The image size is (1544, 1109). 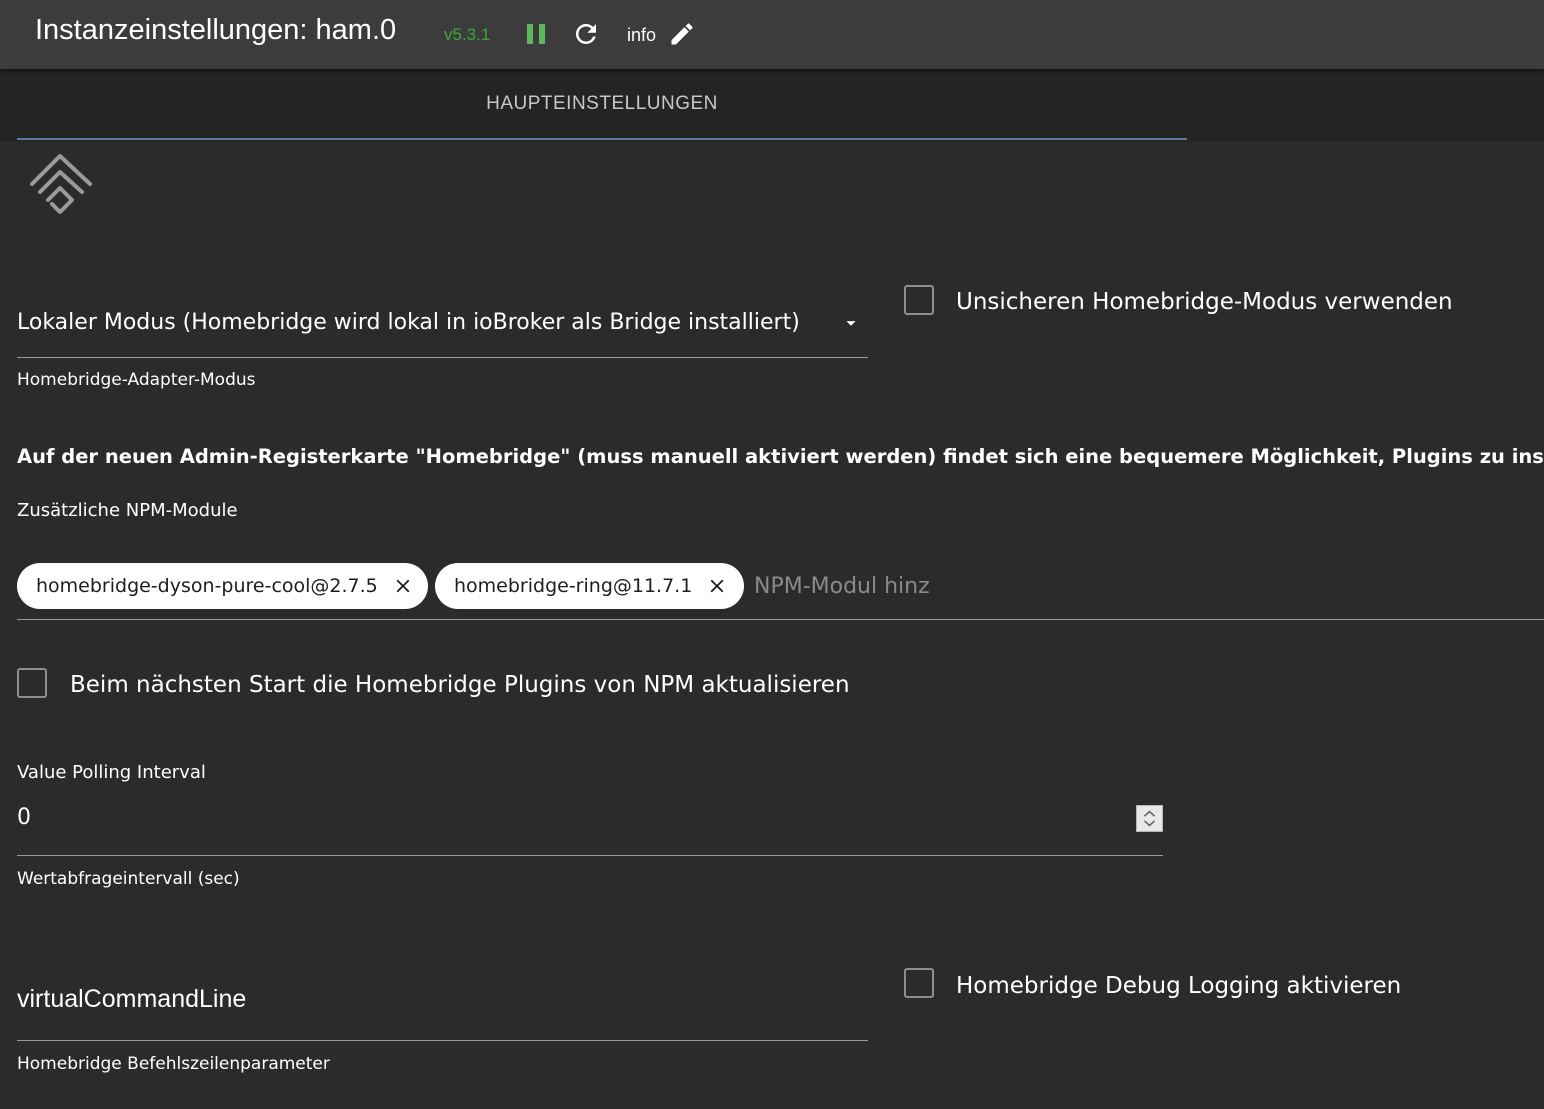 I want to click on tab-indicator, so click(x=602, y=139).